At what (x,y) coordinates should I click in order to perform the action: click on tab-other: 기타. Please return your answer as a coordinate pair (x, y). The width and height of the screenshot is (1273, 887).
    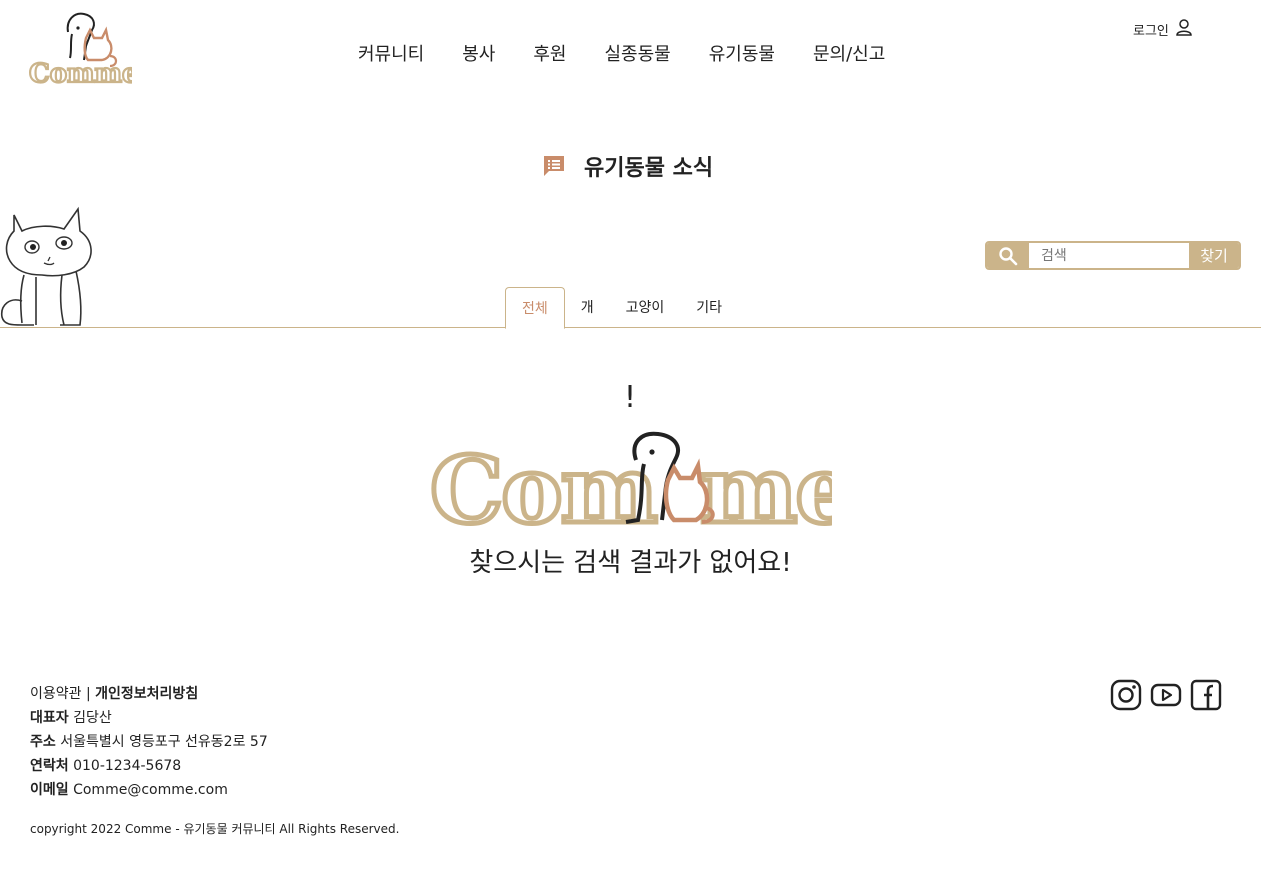
    Looking at the image, I should click on (709, 307).